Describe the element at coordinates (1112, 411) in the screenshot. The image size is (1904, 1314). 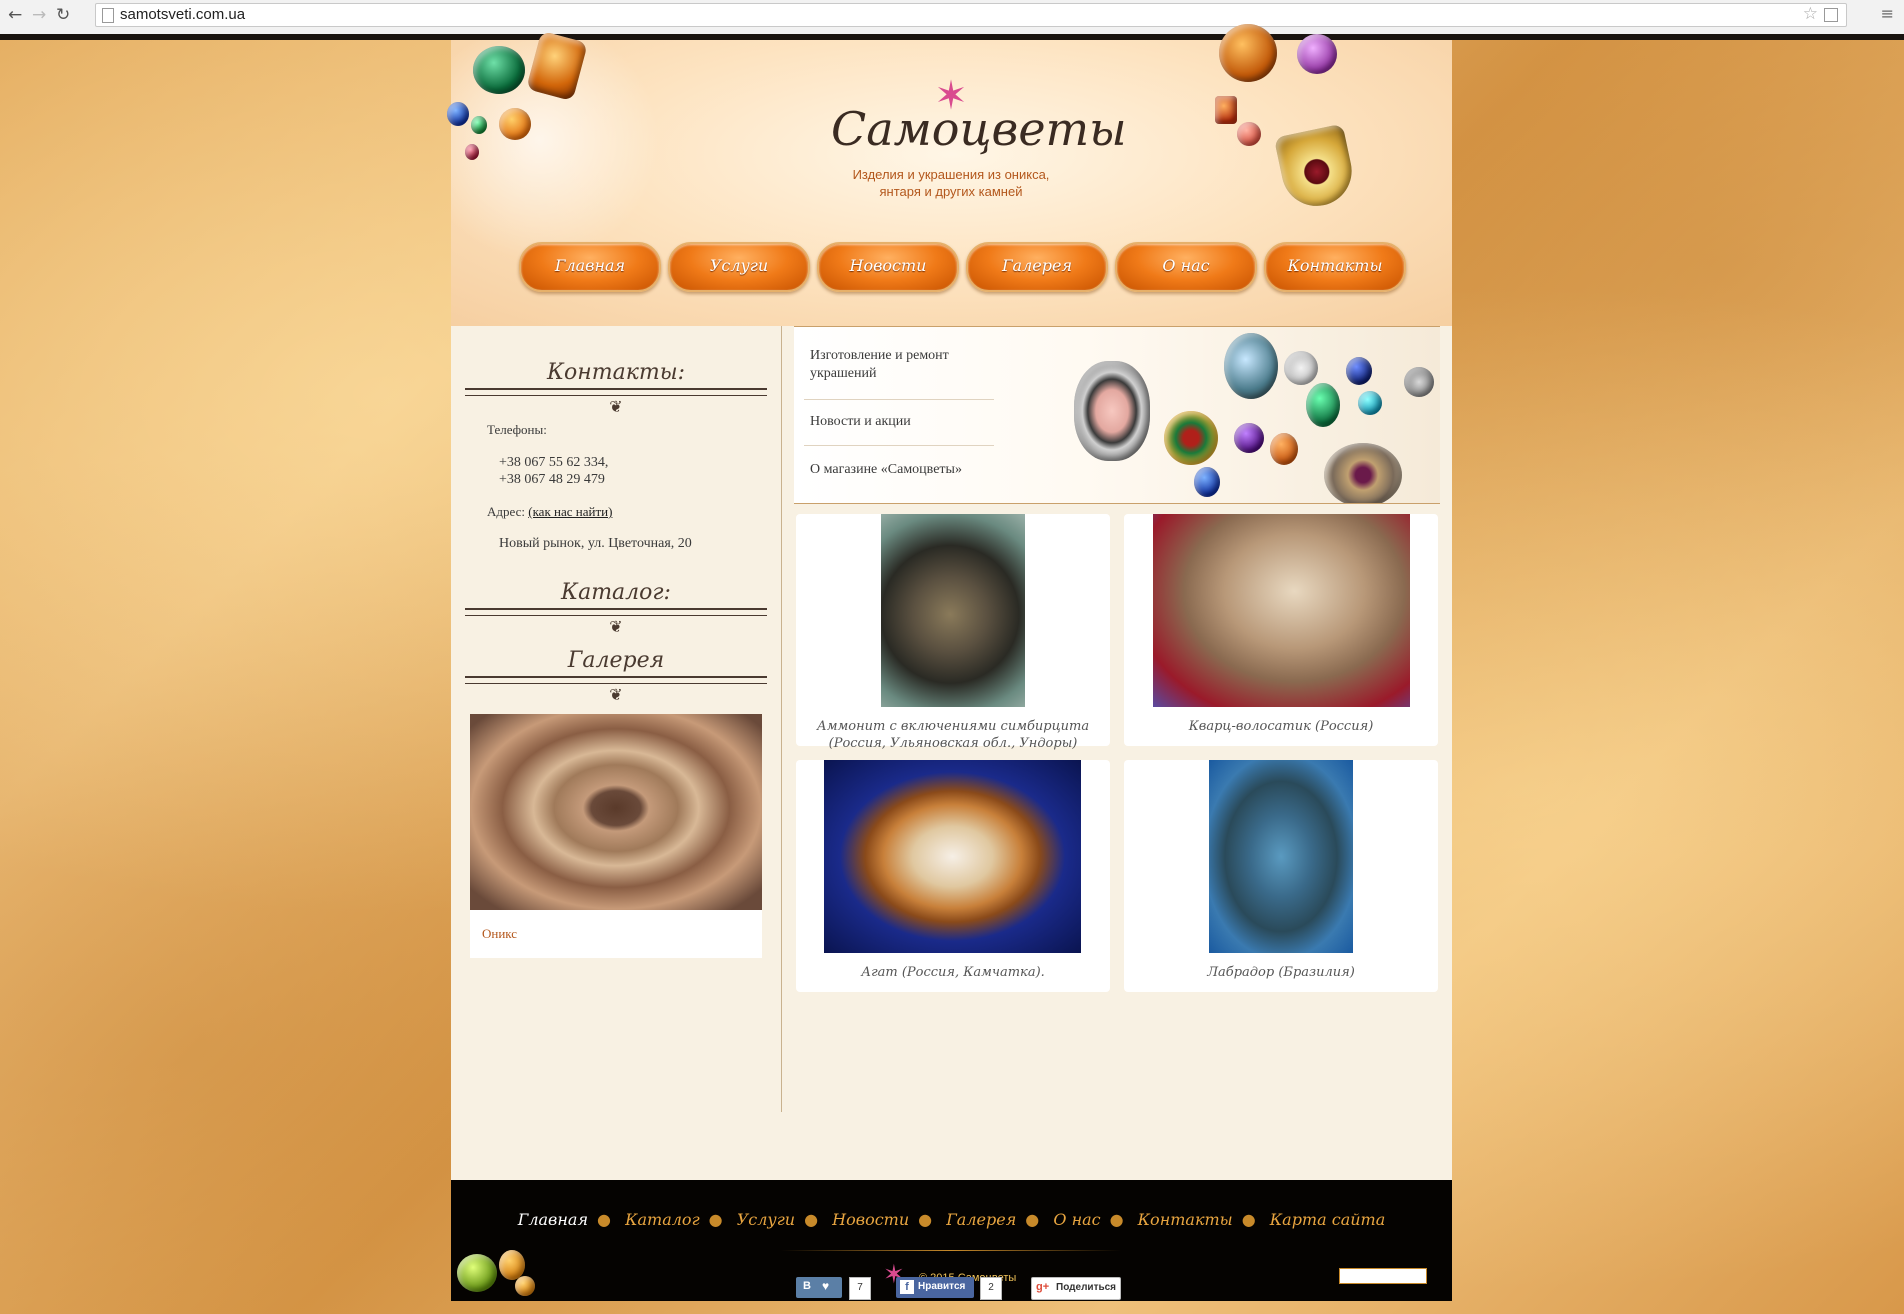
I see `silver-pendant-icon` at that location.